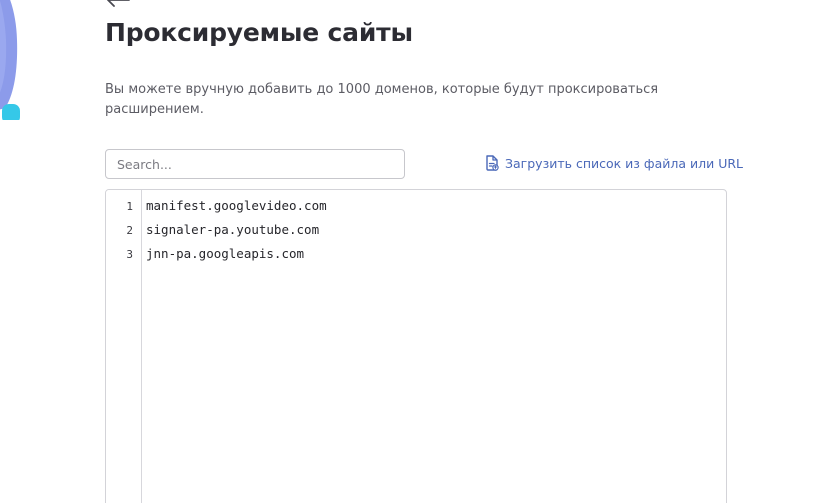 This screenshot has height=503, width=816. What do you see at coordinates (232, 230) in the screenshot?
I see `domain-line: signaler-pa.youtube.com` at bounding box center [232, 230].